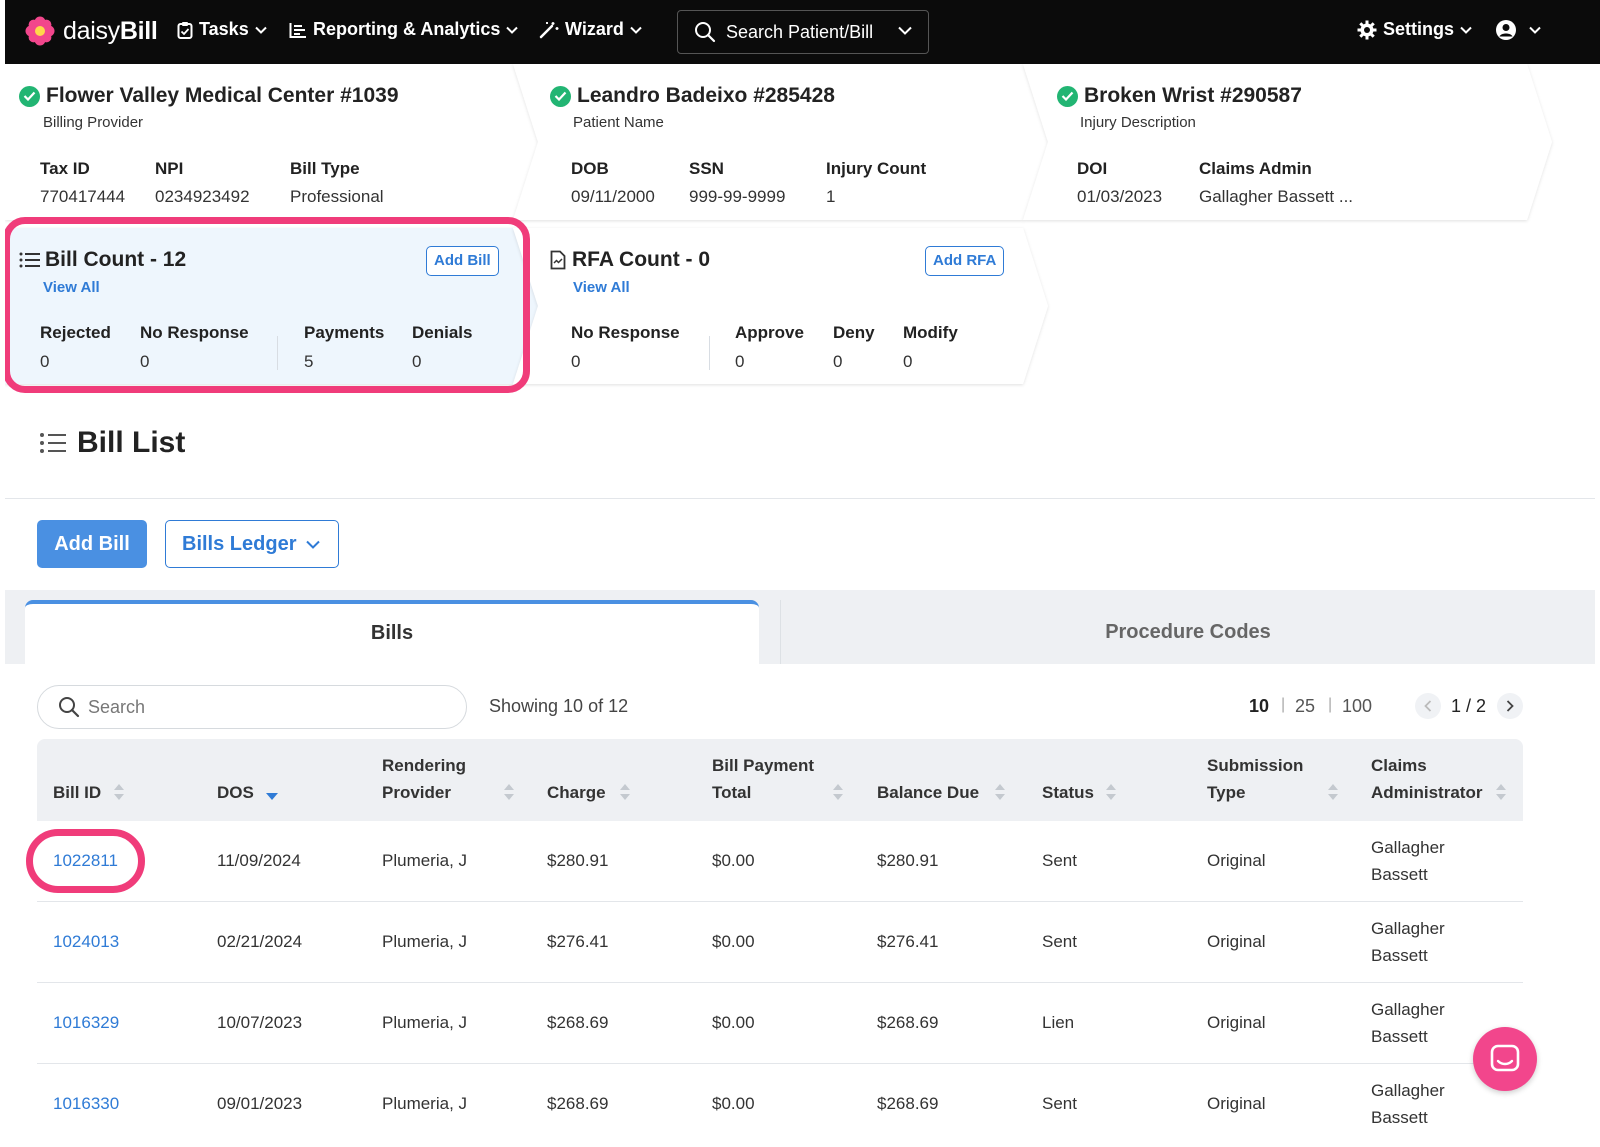 This screenshot has height=1147, width=1600. What do you see at coordinates (1518, 30) in the screenshot?
I see `user-menu` at bounding box center [1518, 30].